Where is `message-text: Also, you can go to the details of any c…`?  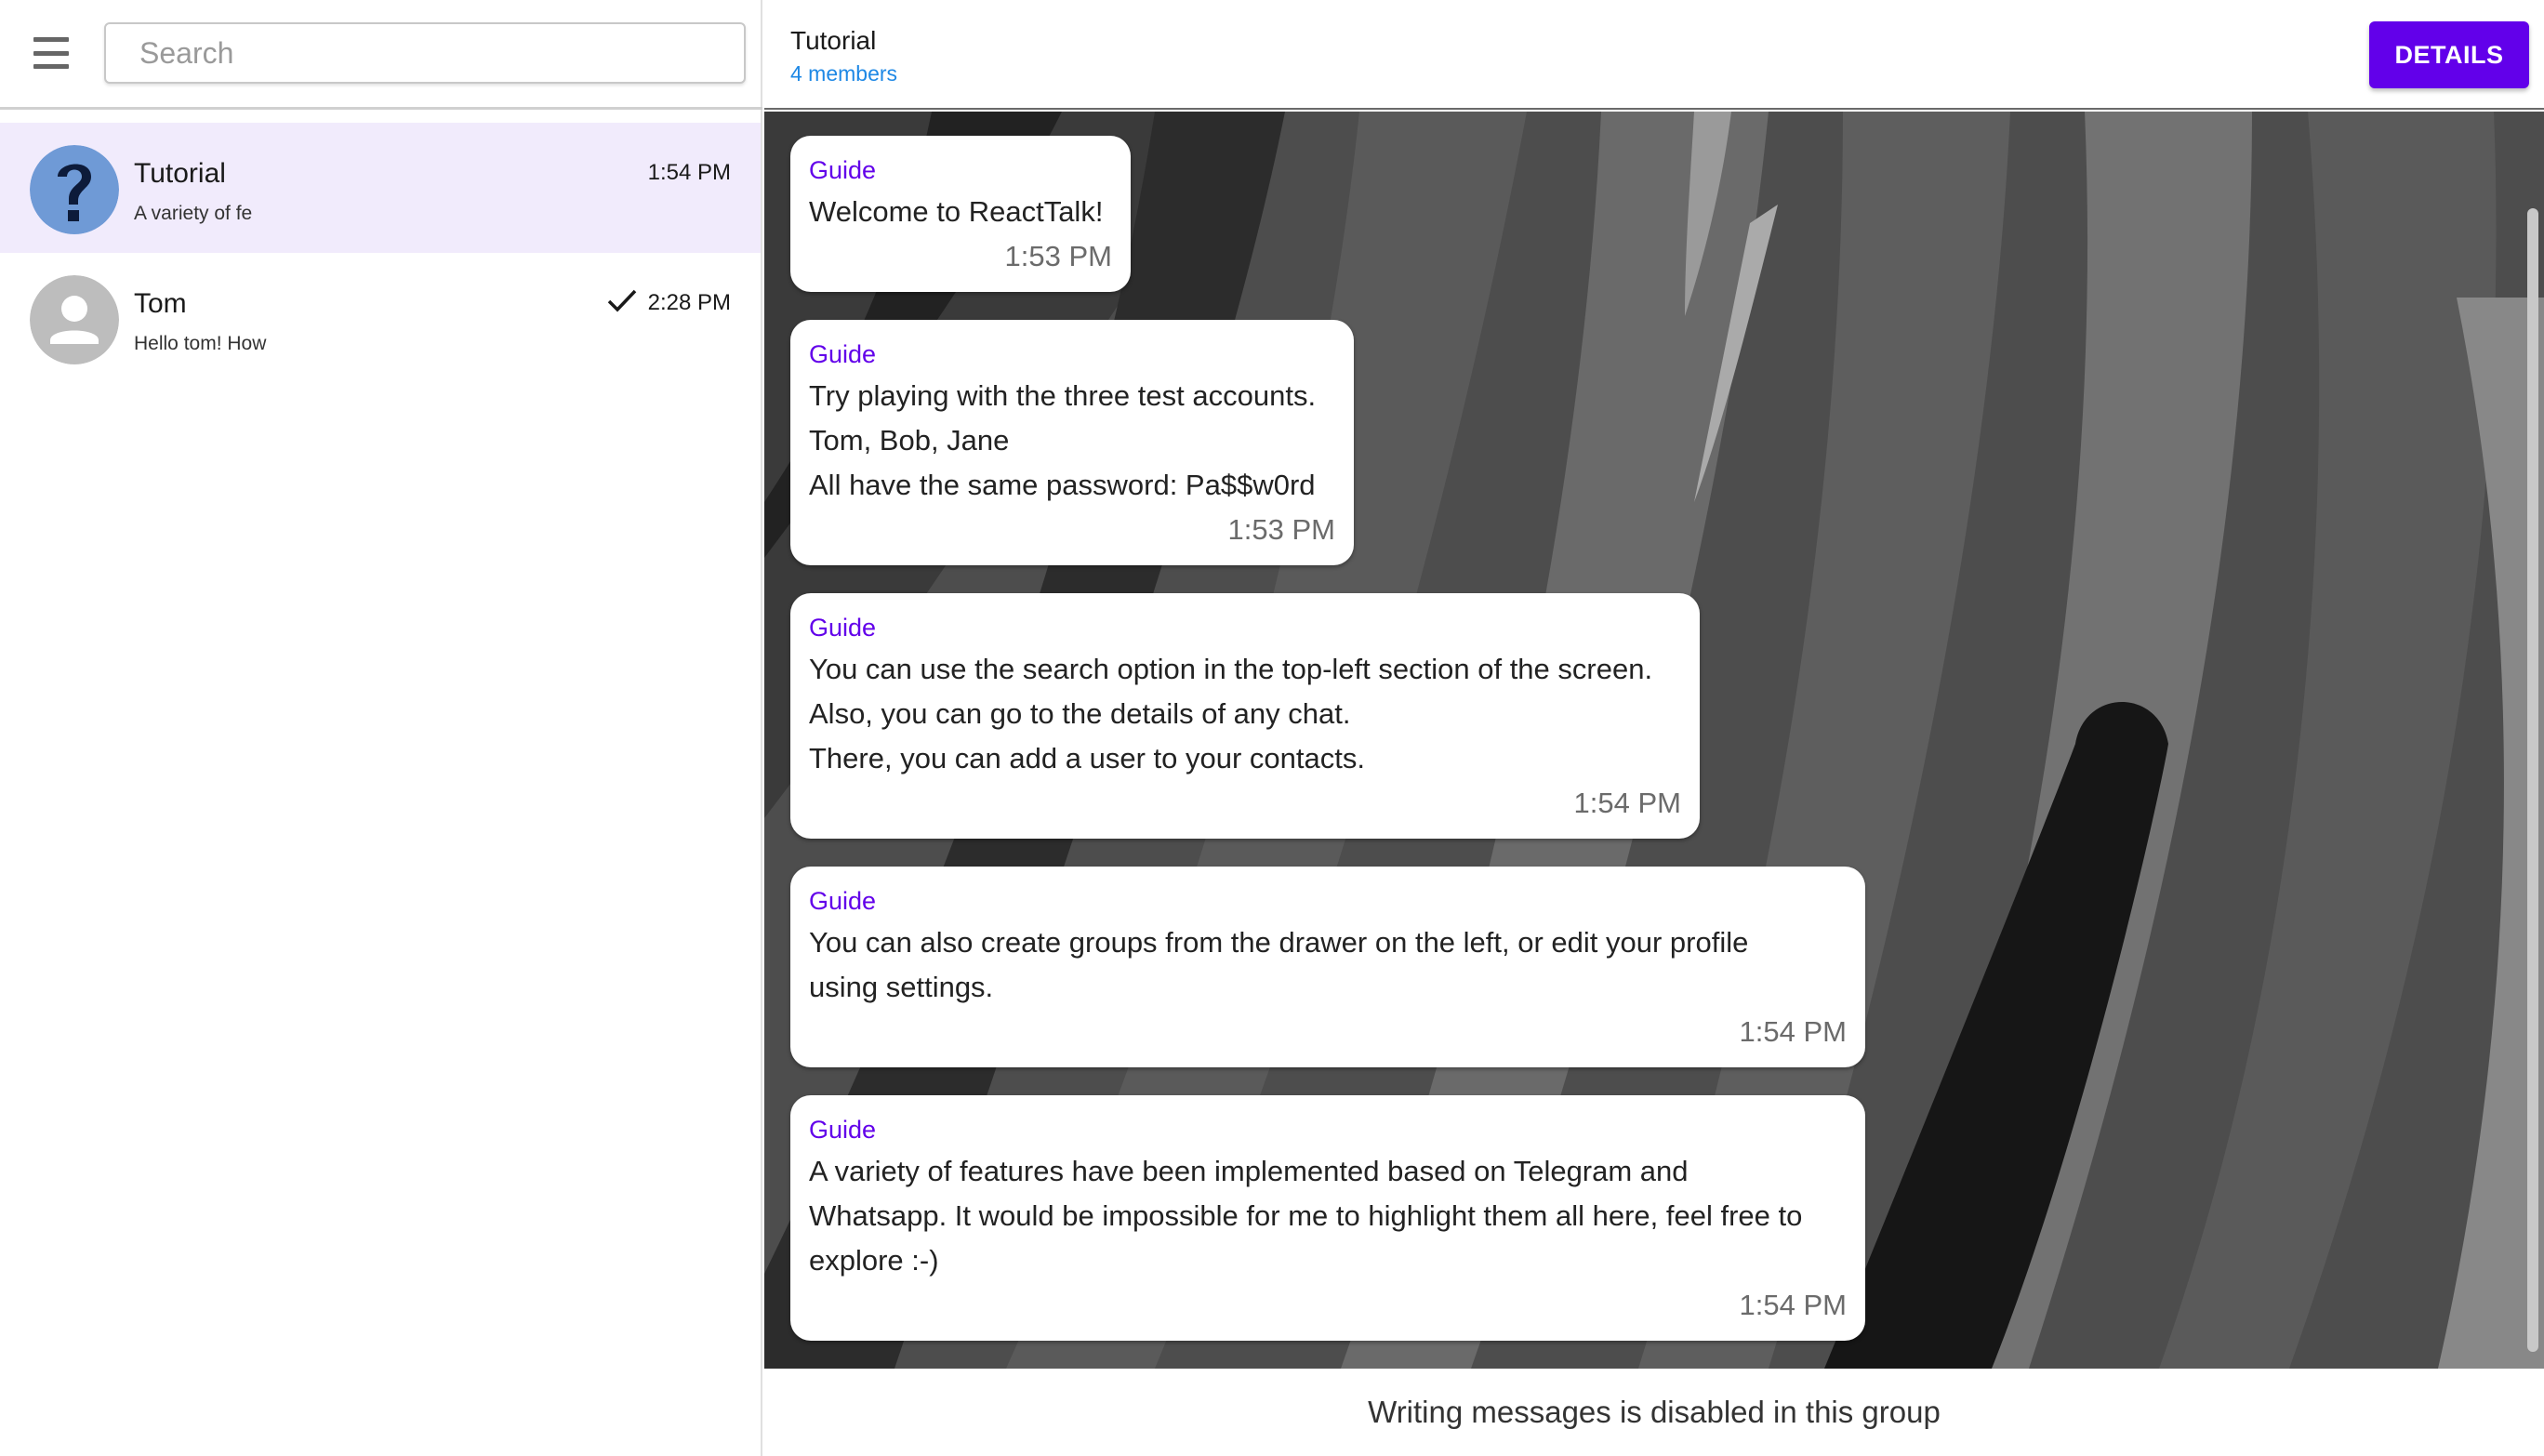
message-text: Also, you can go to the details of any c… is located at coordinates (1080, 713).